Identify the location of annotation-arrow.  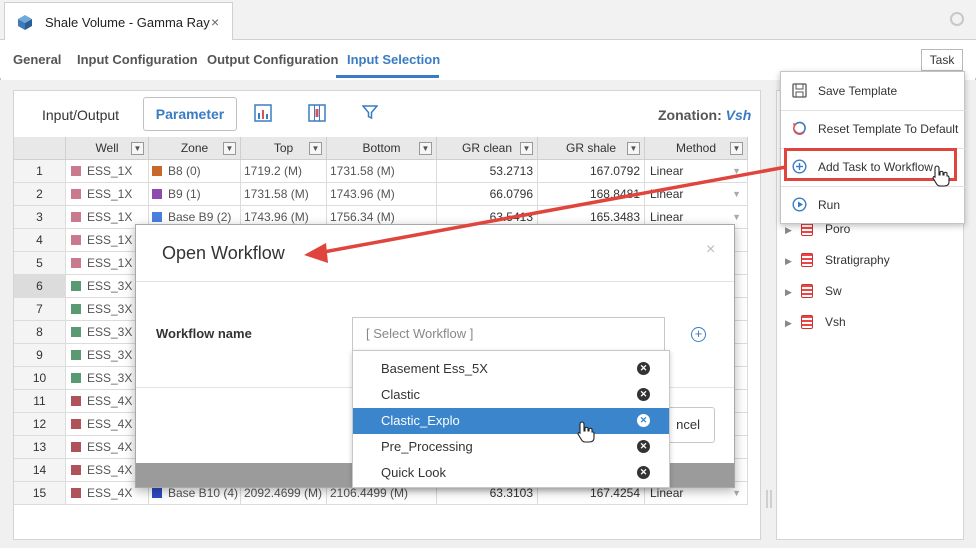
(545, 214).